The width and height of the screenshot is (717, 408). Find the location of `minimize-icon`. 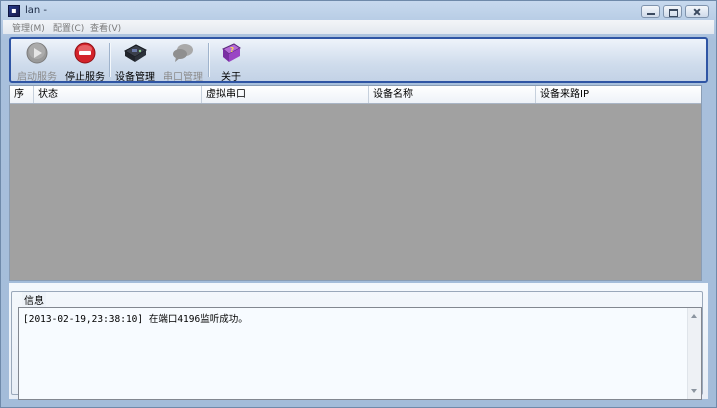

minimize-icon is located at coordinates (650, 11).